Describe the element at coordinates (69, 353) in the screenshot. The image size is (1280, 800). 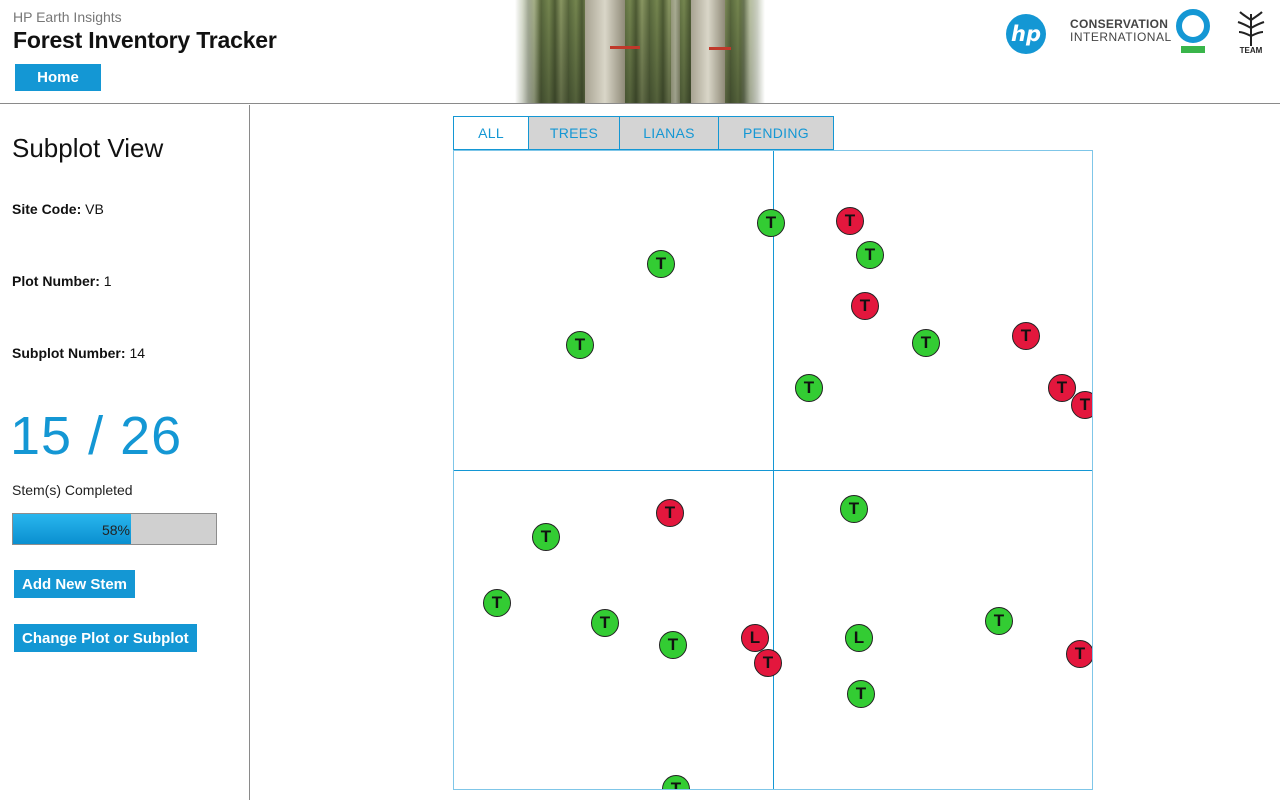
I see `subplot-number-label: Subplot Number:` at that location.